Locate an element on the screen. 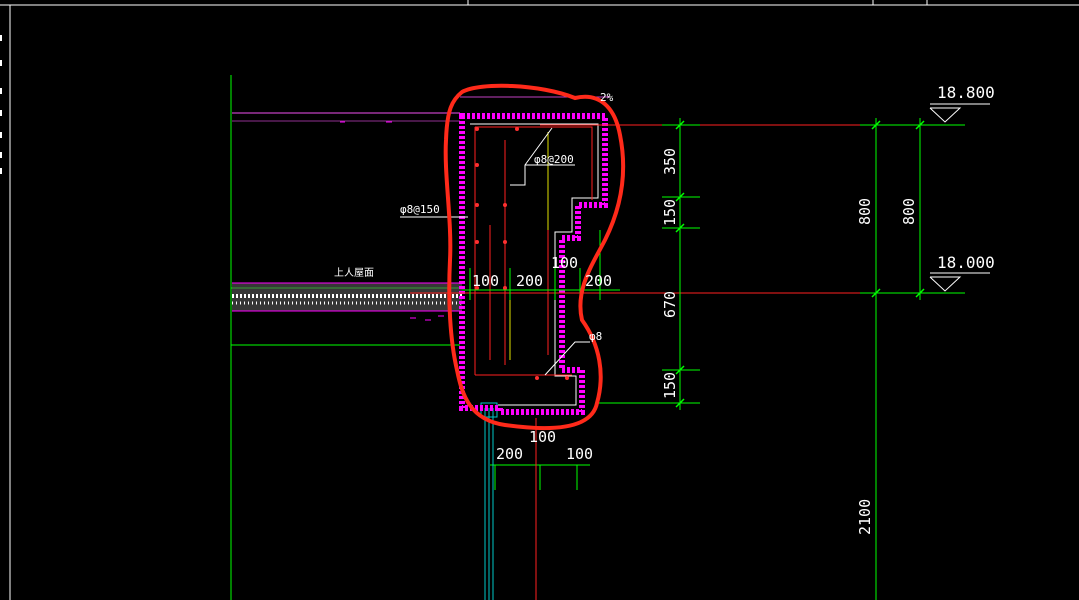 This screenshot has width=1079, height=600. center-lines is located at coordinates (529, 246).